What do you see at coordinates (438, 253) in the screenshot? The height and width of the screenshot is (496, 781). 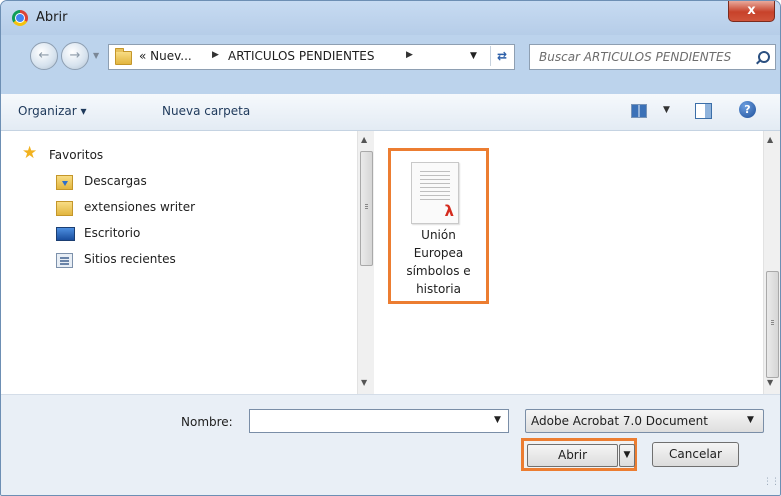 I see `file-name-line: Europea` at bounding box center [438, 253].